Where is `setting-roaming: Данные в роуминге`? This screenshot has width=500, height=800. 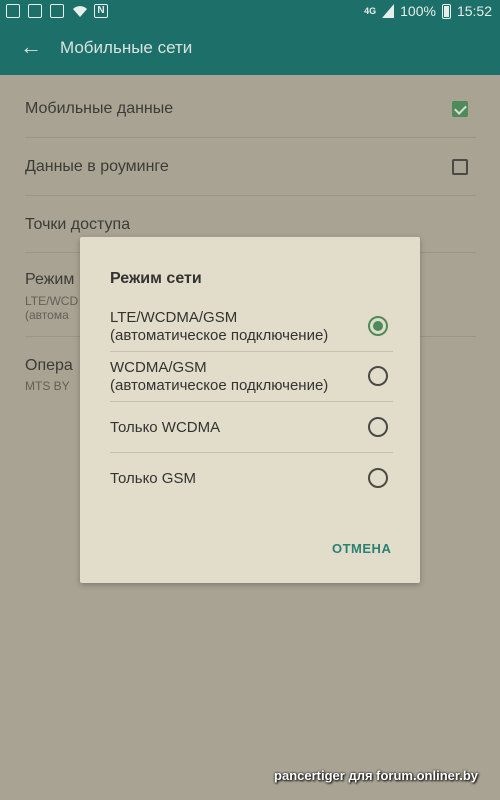 setting-roaming: Данные в роуминге is located at coordinates (250, 167).